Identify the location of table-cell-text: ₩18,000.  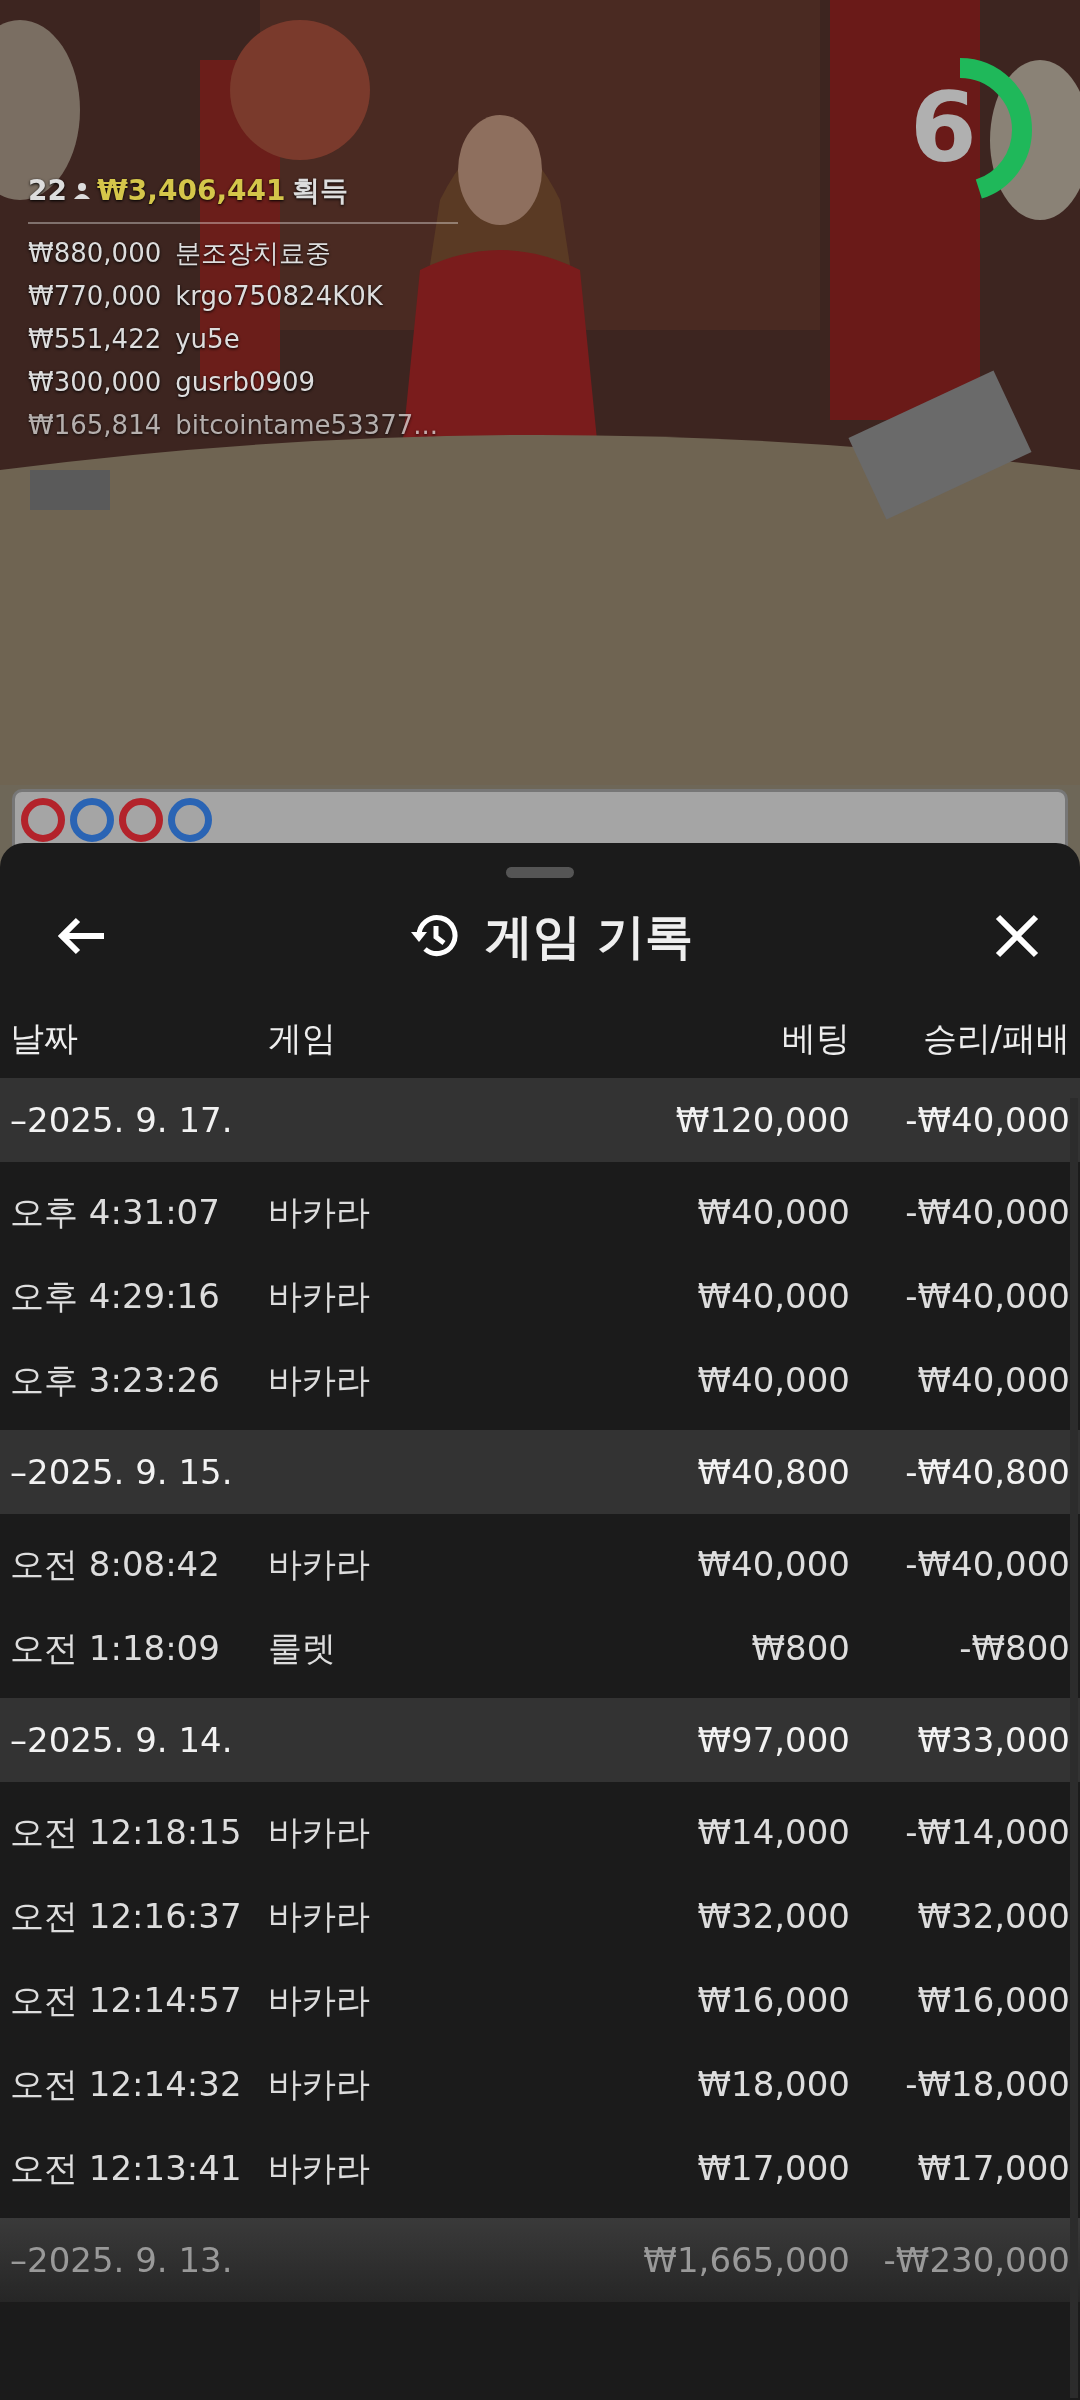
(773, 2084).